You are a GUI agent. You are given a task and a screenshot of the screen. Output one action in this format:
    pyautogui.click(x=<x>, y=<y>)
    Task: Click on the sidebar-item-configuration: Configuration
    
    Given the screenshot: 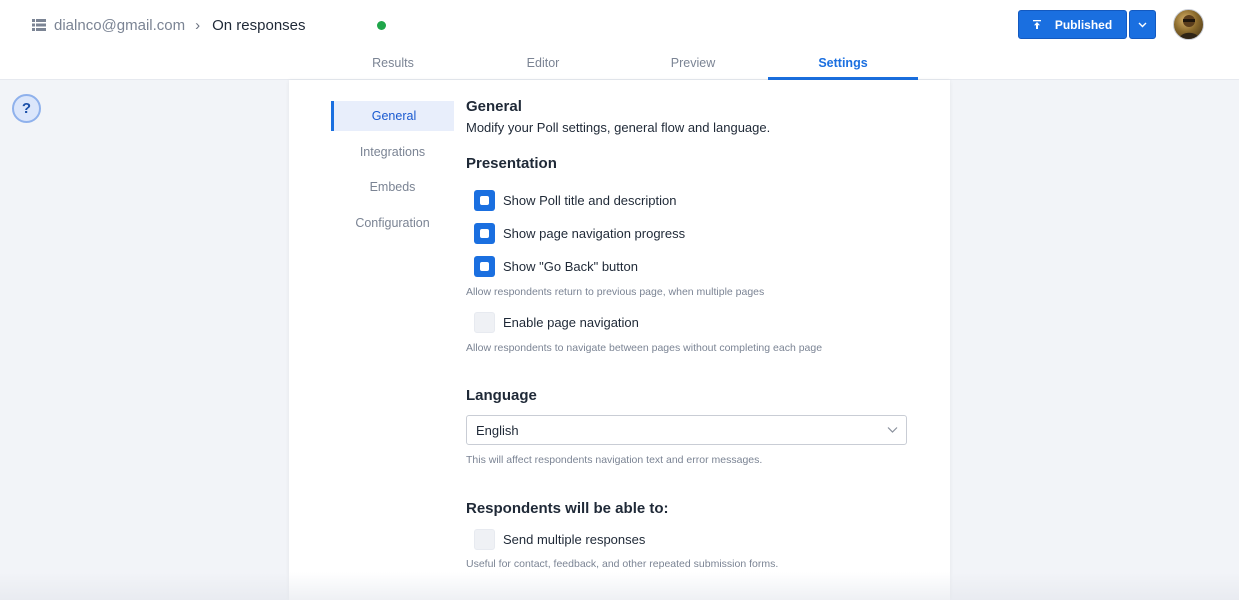 What is the action you would take?
    pyautogui.click(x=392, y=223)
    